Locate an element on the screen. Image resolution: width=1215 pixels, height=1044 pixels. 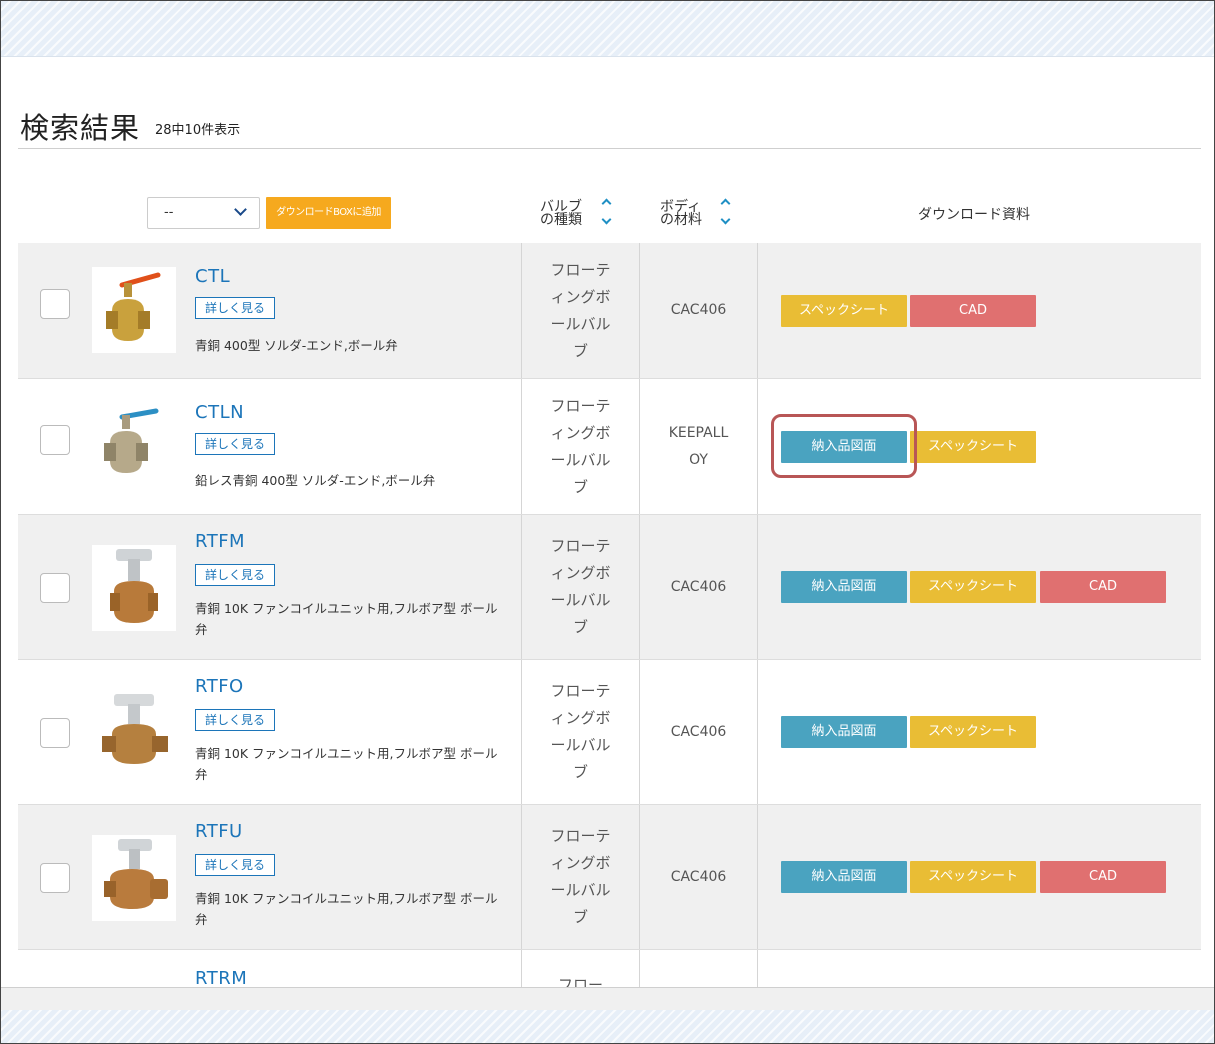
t-handle-valve-long-icon is located at coordinates (135, 729).